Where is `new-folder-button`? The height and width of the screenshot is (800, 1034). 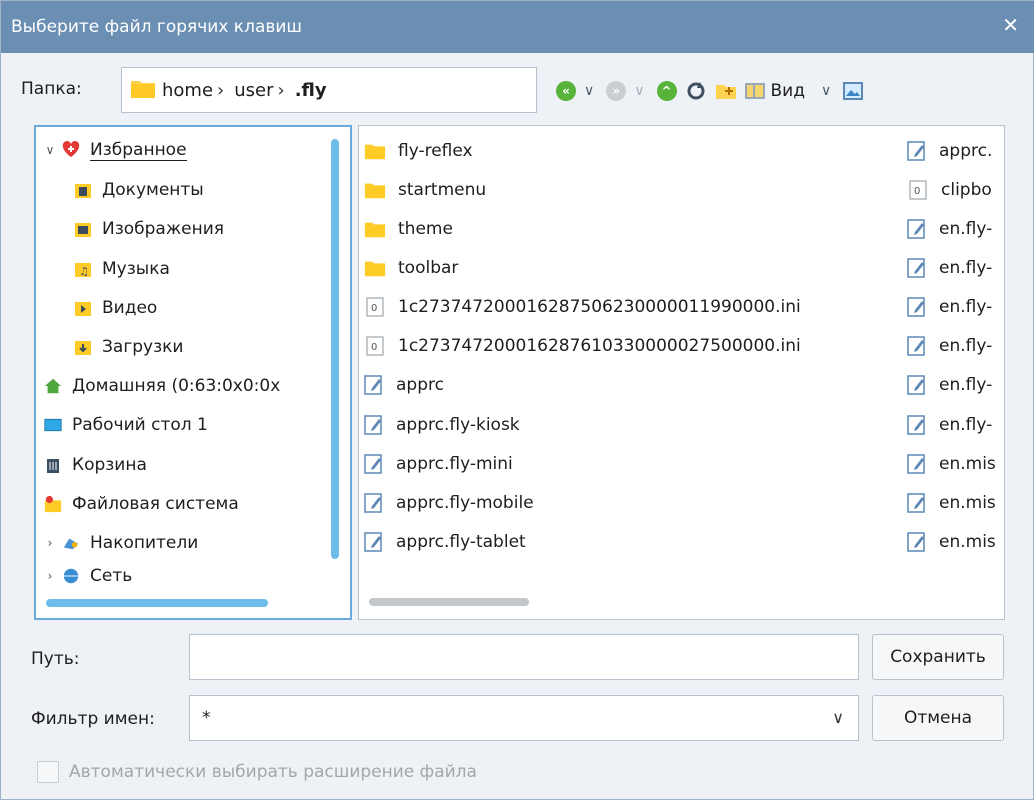
new-folder-button is located at coordinates (726, 91).